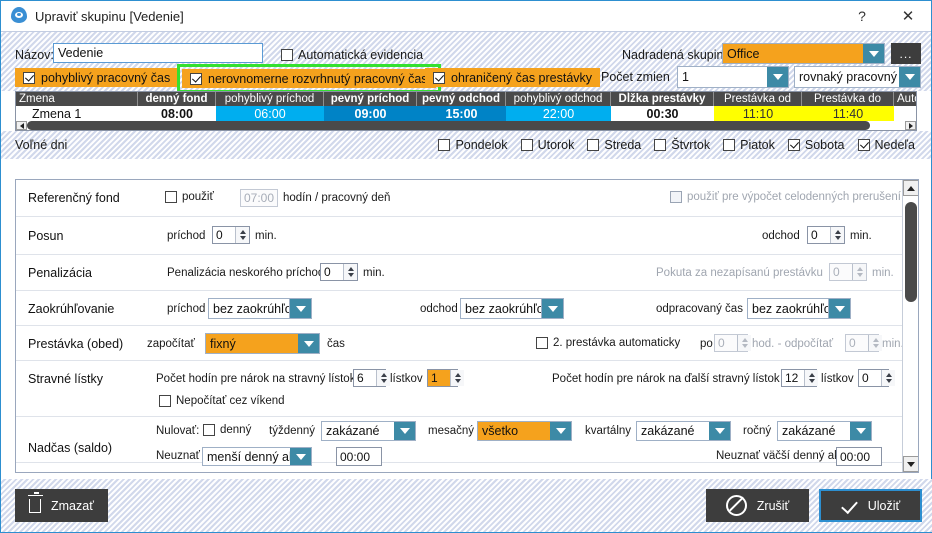  What do you see at coordinates (270, 99) in the screenshot?
I see `col-pohyblivy-prichod: pohyblivý príchod` at bounding box center [270, 99].